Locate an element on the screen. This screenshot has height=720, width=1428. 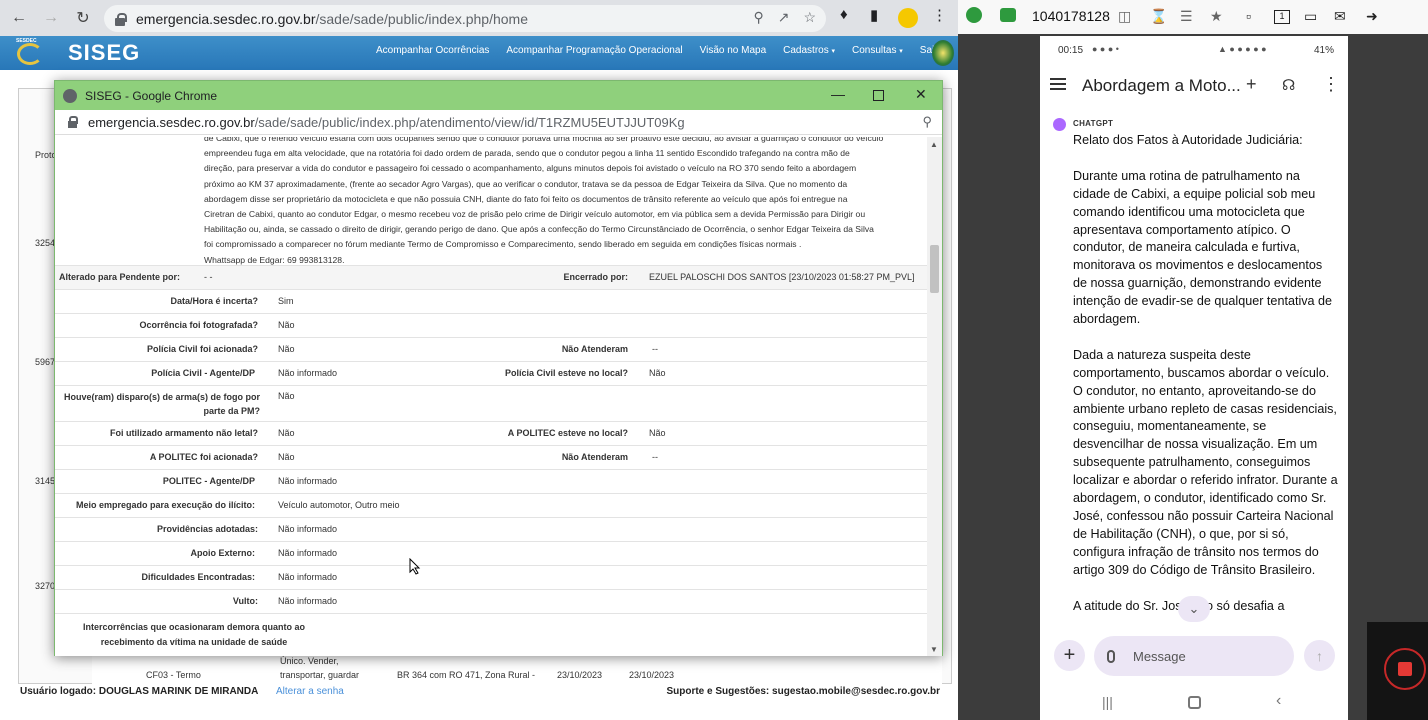
back-icon: ← is located at coordinates (19, 18).